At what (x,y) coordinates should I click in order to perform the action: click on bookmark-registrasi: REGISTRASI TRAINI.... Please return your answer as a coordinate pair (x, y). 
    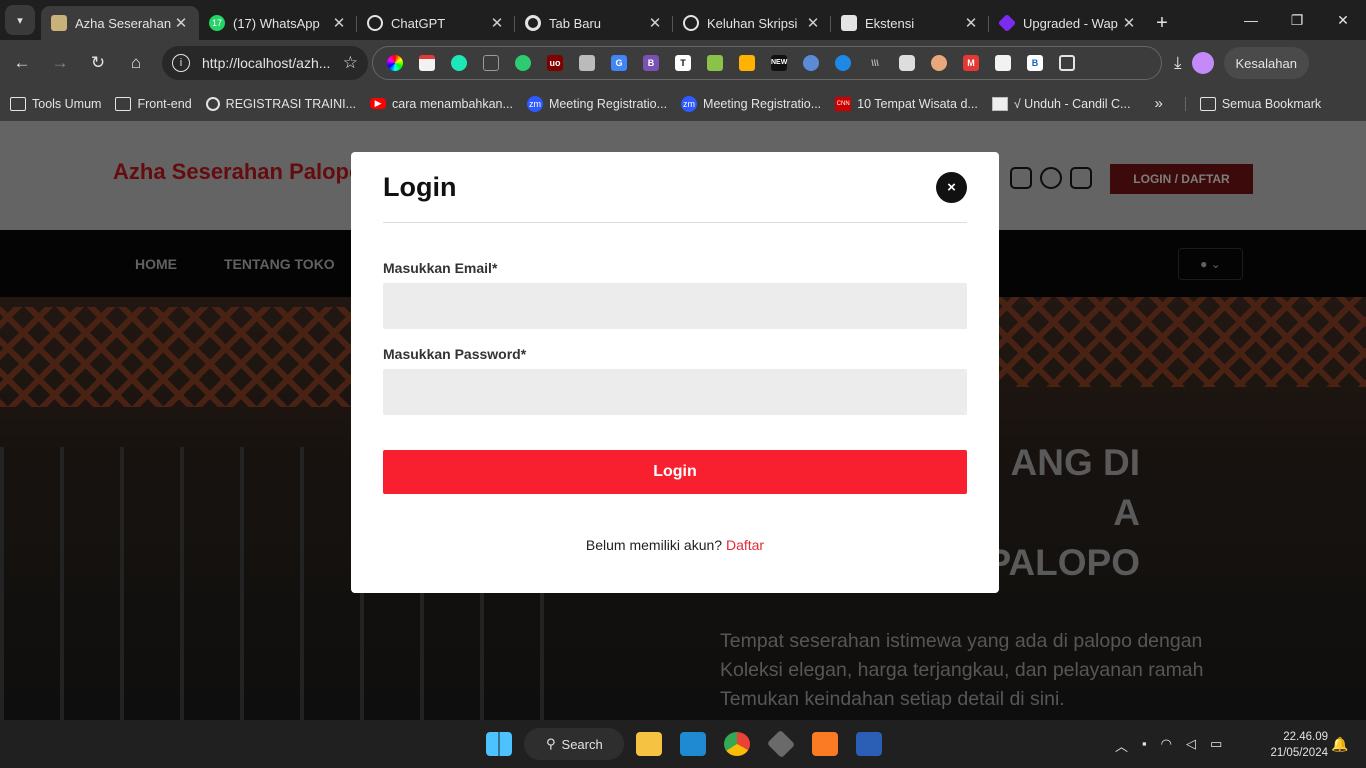
    Looking at the image, I should click on (281, 103).